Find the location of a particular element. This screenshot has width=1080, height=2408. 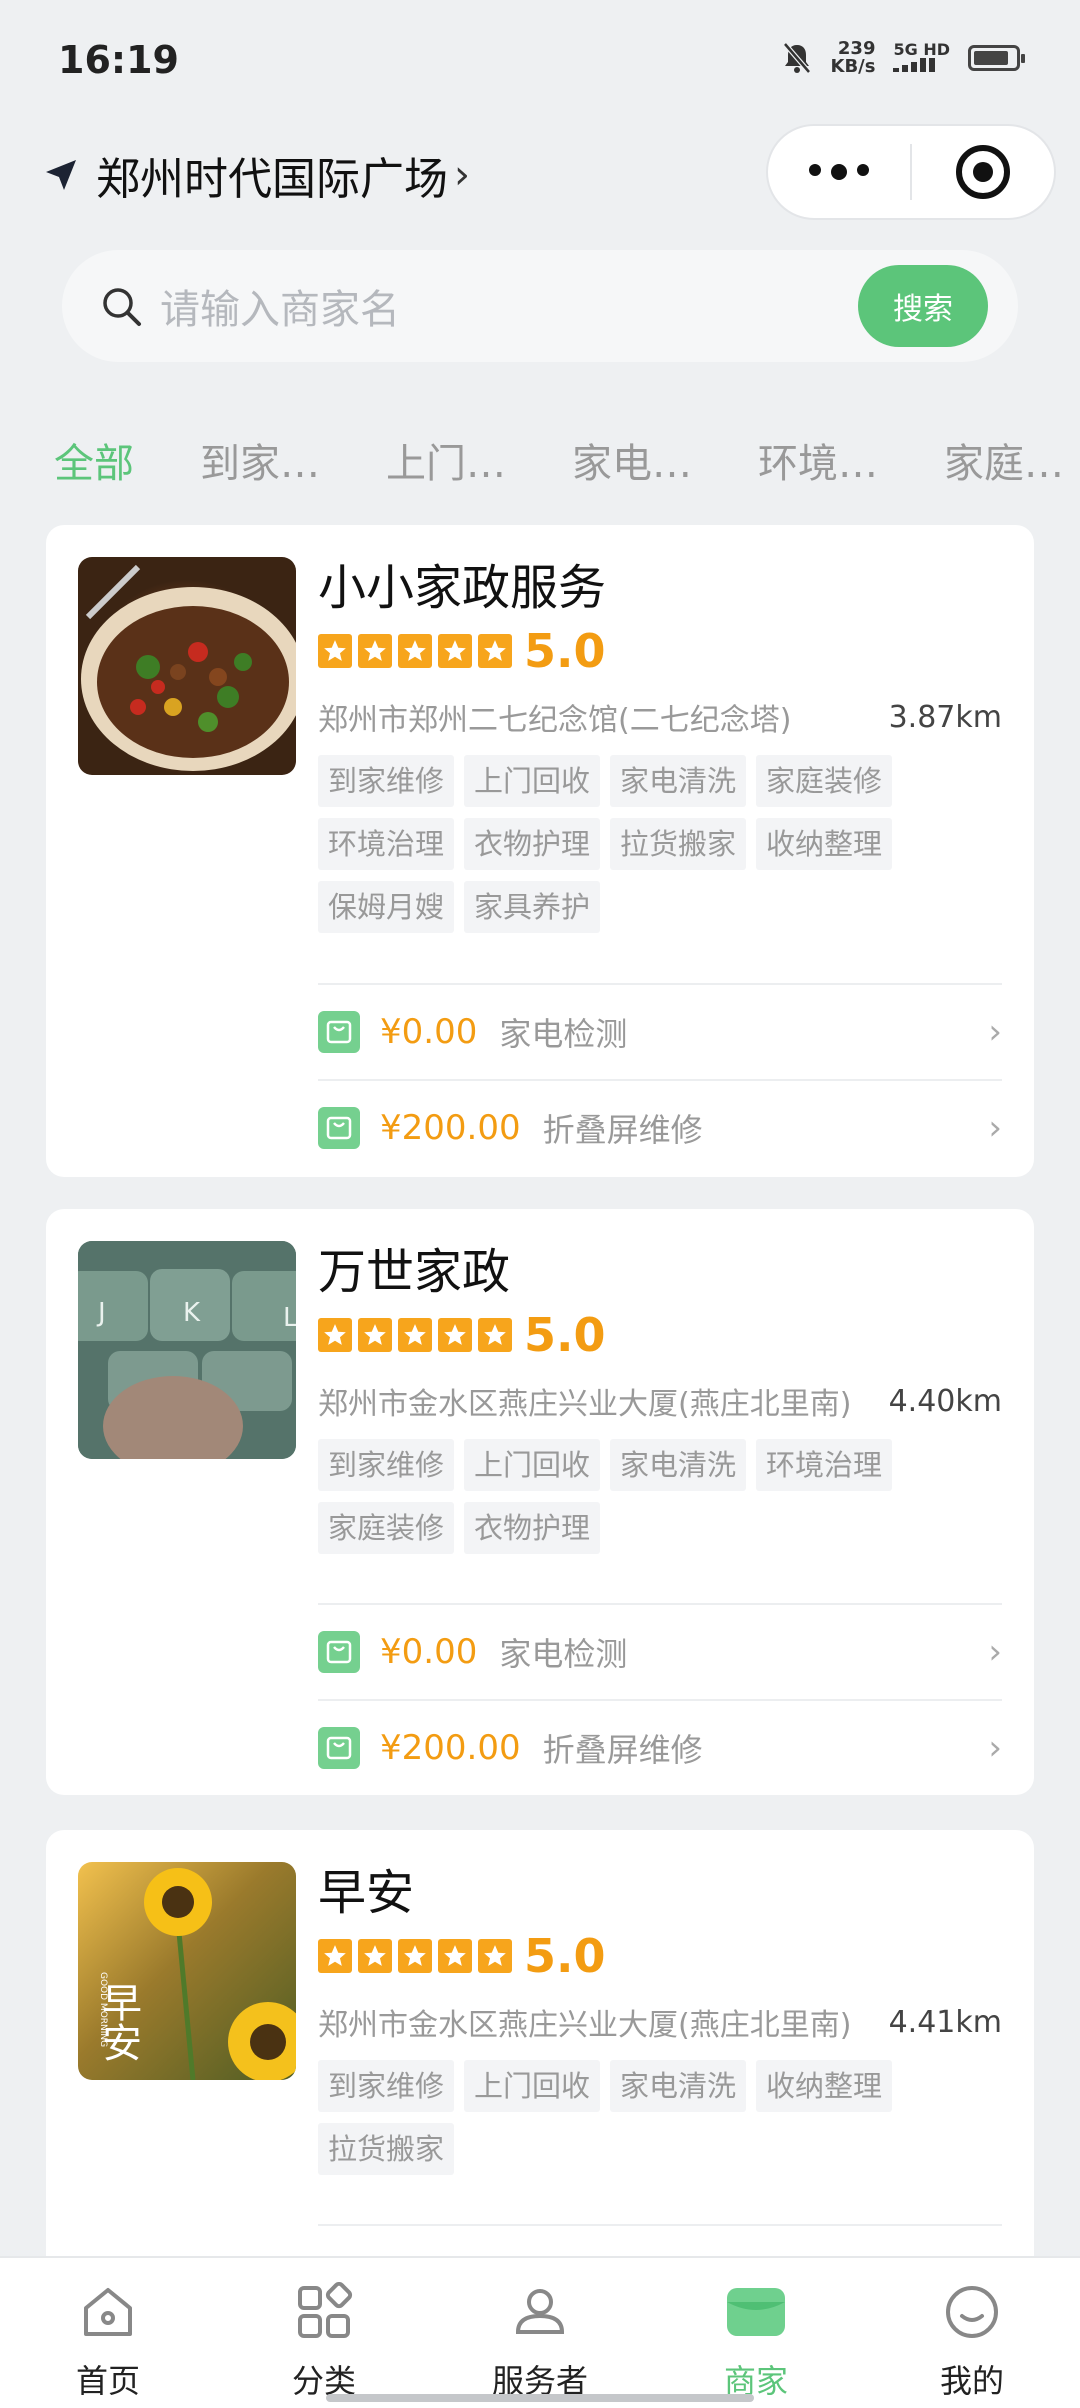

search-icon is located at coordinates (122, 307).